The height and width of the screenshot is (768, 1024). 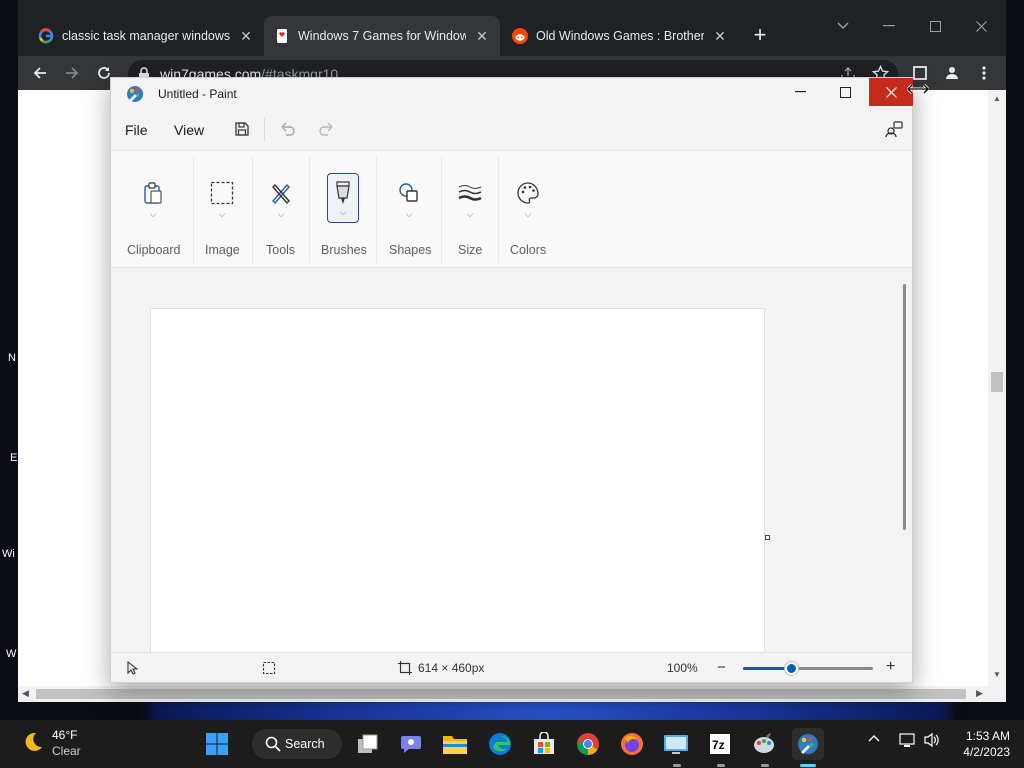 I want to click on svg-text: 7z, so click(x=718, y=745).